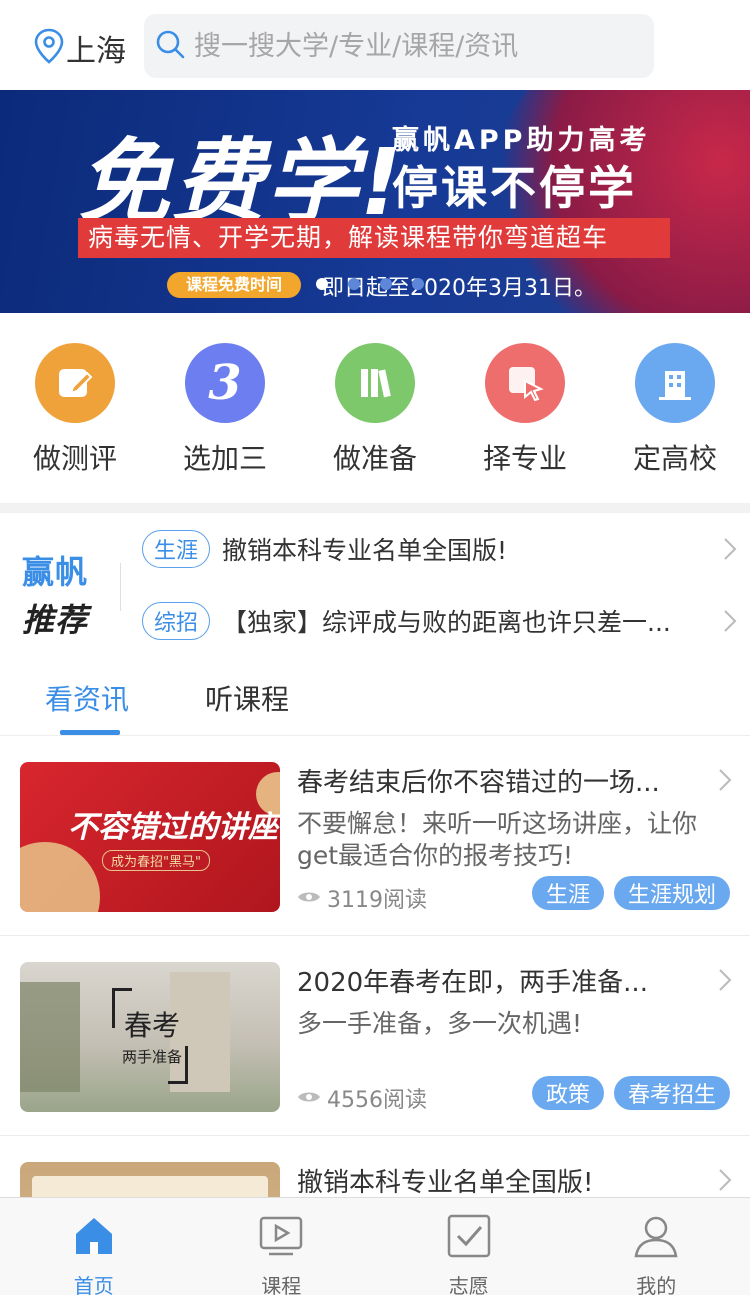 The image size is (750, 1295). What do you see at coordinates (90, 732) in the screenshot?
I see `tab-indicator` at bounding box center [90, 732].